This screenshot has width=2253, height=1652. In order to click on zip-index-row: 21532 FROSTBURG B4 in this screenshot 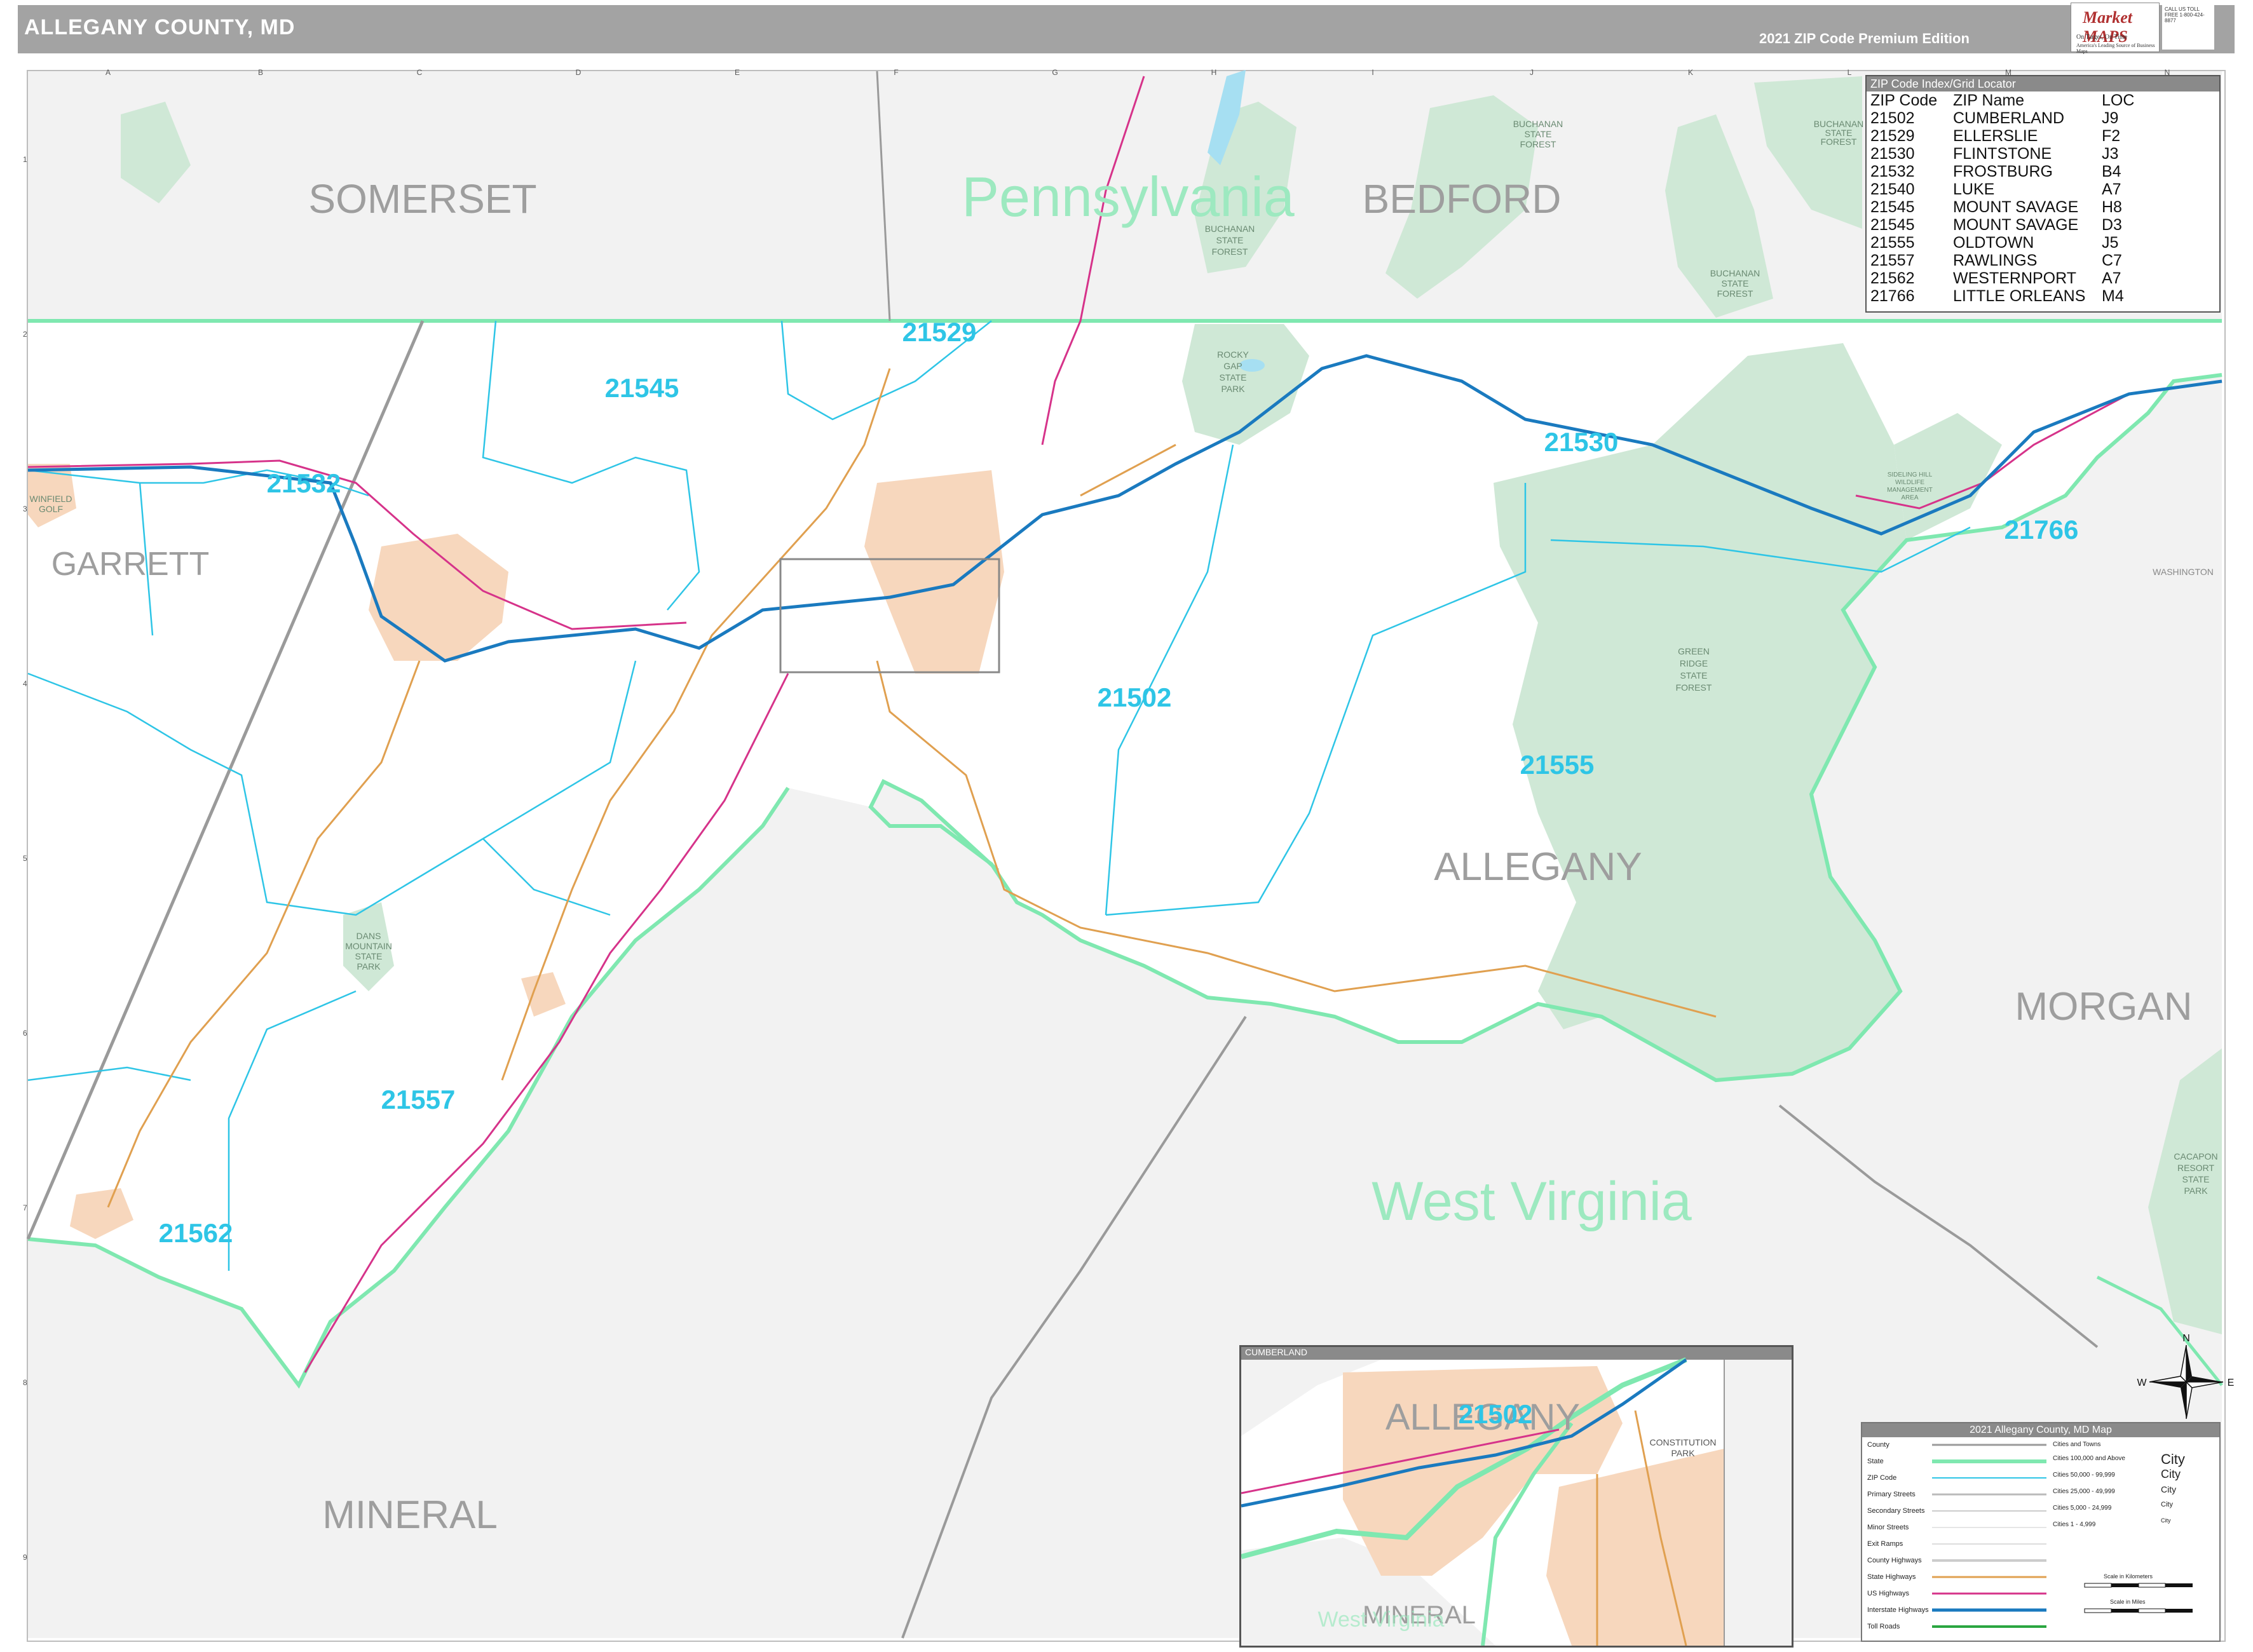, I will do `click(2043, 172)`.